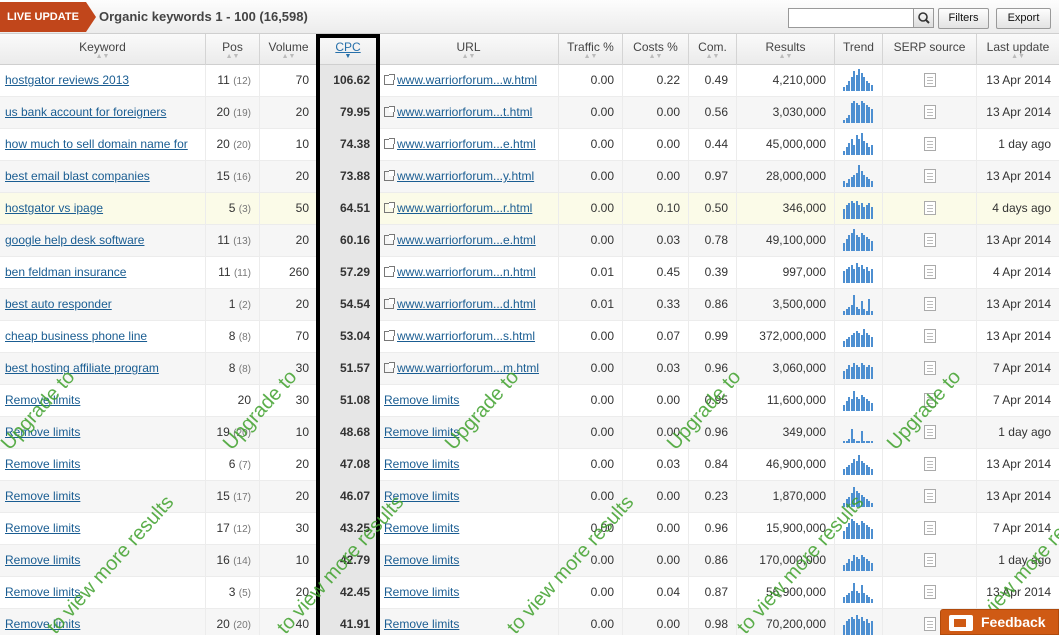  Describe the element at coordinates (464, 208) in the screenshot. I see `url-link: www.warriorforum...r.html` at that location.